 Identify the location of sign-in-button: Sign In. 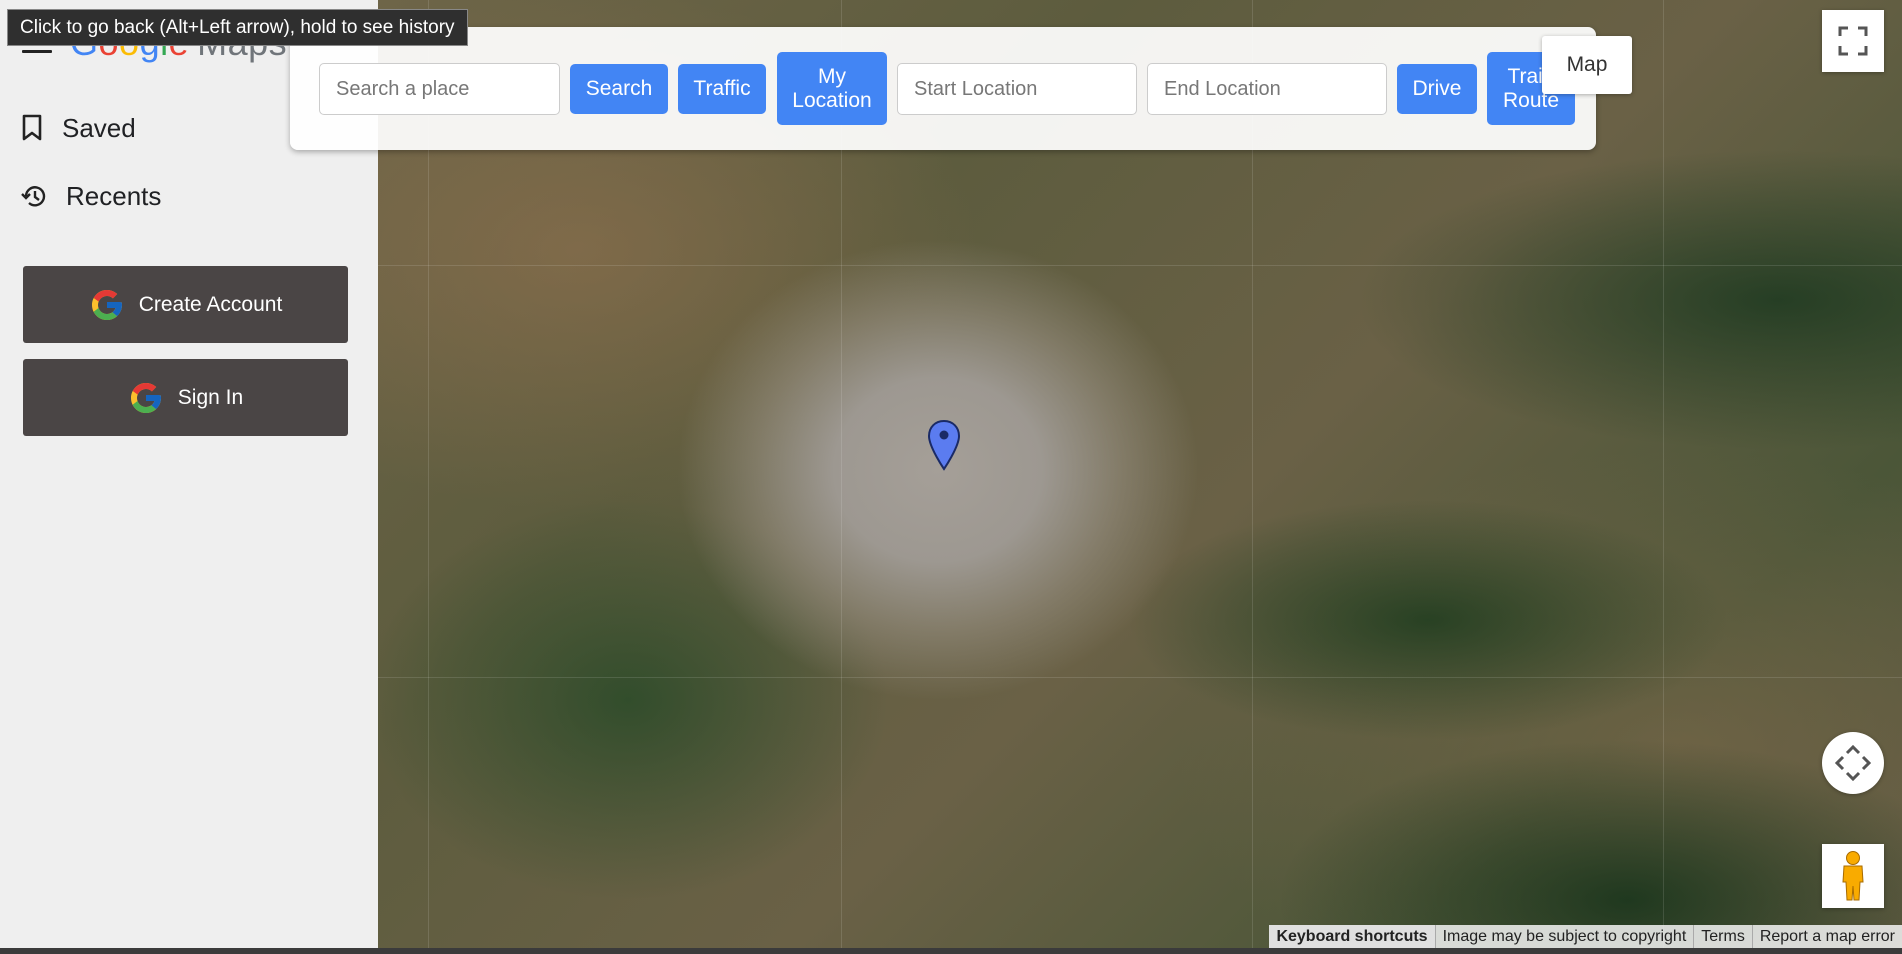
(185, 397).